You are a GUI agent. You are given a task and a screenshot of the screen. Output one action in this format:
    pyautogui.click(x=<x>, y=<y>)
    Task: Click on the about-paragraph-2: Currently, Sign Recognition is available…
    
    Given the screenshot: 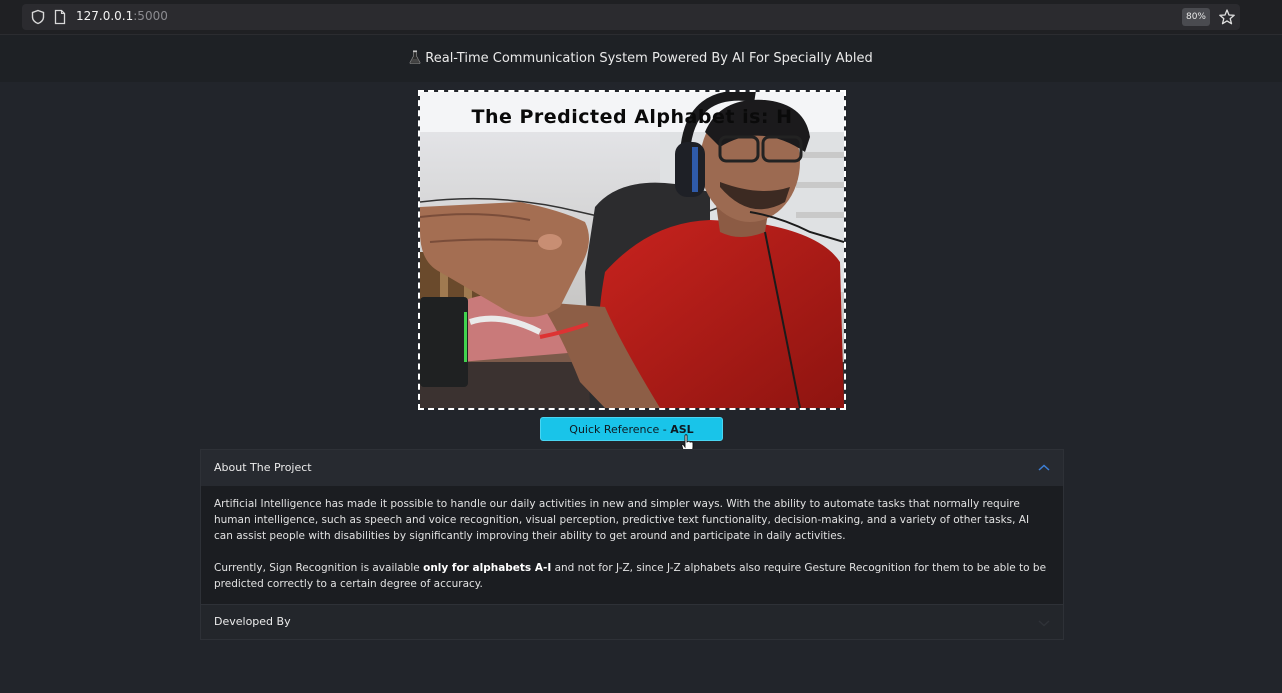 What is the action you would take?
    pyautogui.click(x=630, y=576)
    